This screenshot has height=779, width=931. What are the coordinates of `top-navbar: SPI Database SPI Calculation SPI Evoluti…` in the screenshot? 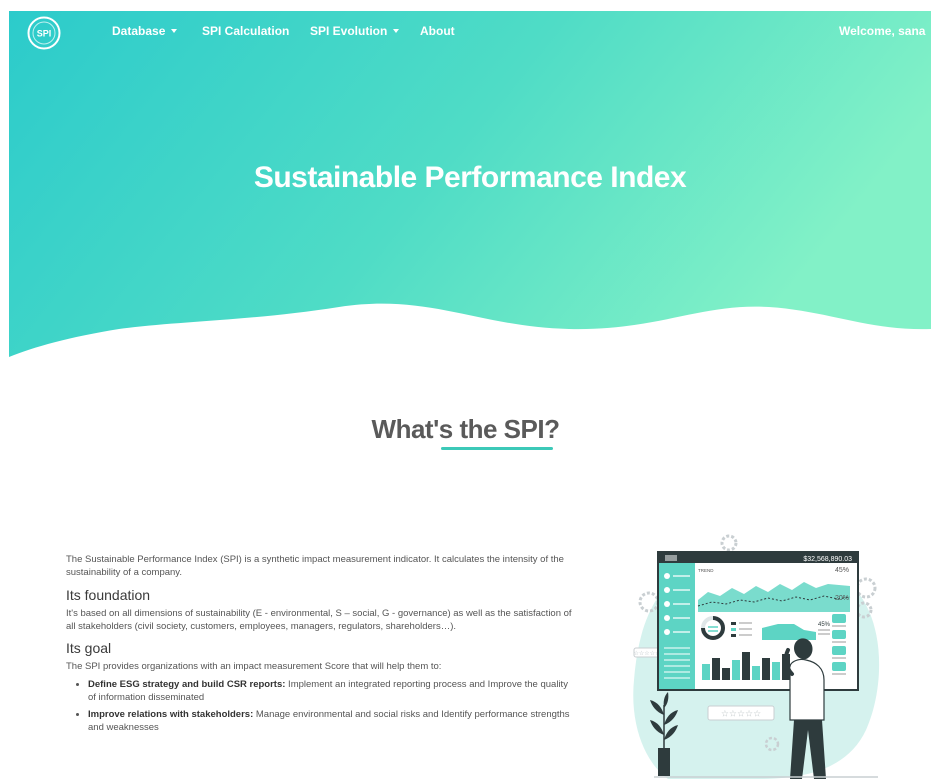 It's located at (470, 33).